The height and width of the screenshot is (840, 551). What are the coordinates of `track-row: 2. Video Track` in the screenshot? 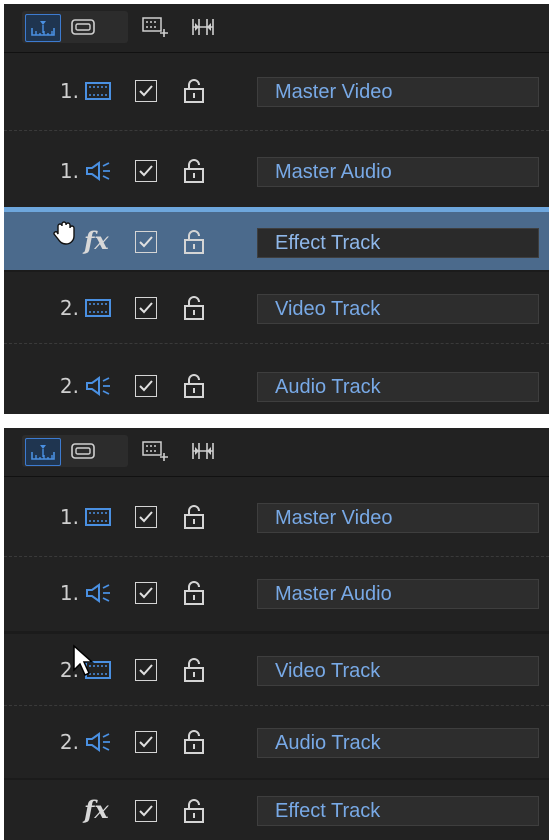 It's located at (276, 308).